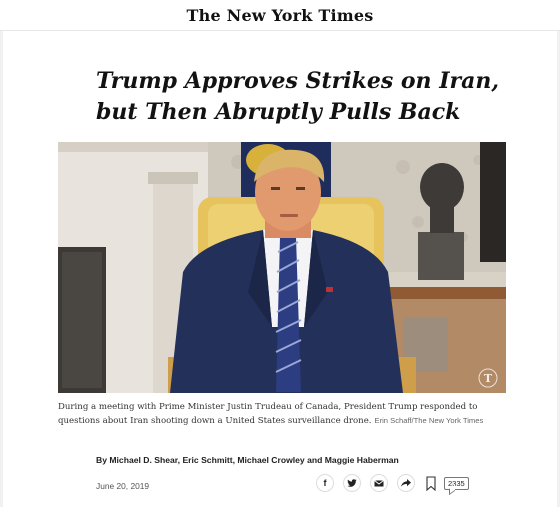  I want to click on share-toolbar: f 2335, so click(392, 483).